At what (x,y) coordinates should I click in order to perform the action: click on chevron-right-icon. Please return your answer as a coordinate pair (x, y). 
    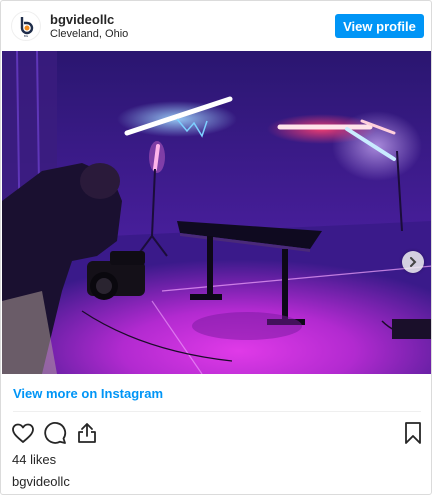
    Looking at the image, I should click on (413, 262).